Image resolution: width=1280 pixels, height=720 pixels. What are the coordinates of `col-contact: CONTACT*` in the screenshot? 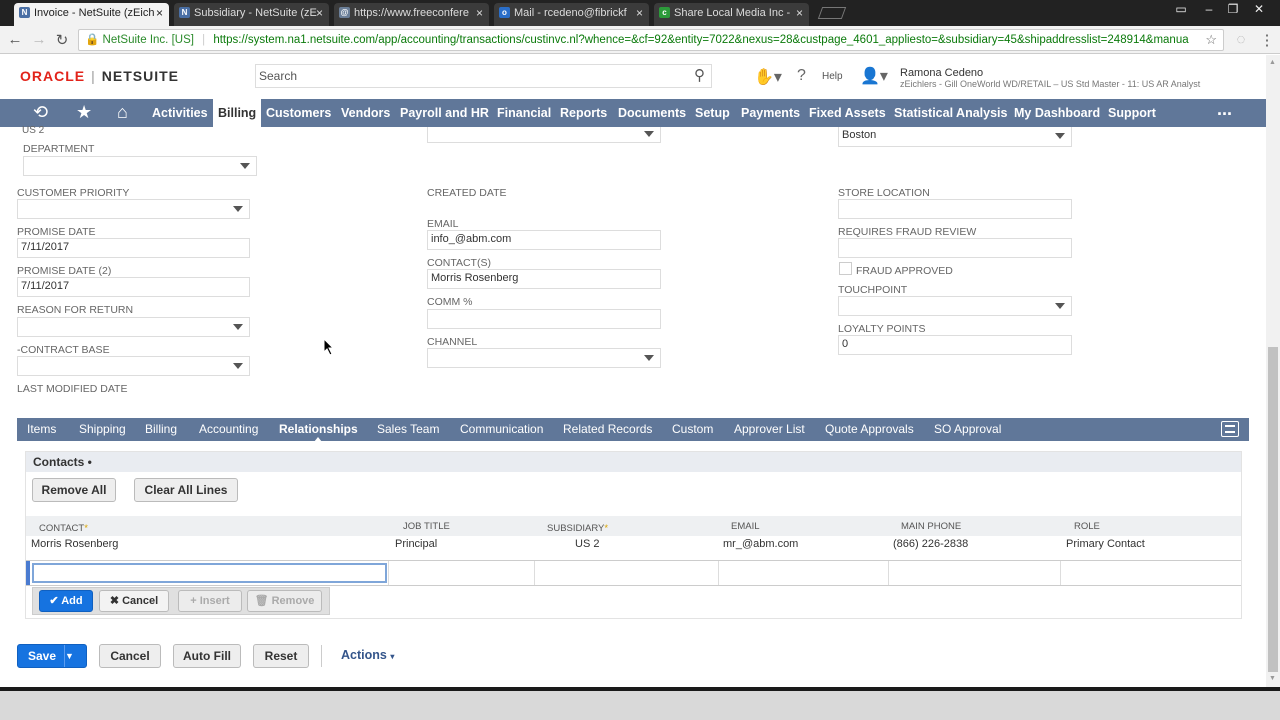 It's located at (63, 528).